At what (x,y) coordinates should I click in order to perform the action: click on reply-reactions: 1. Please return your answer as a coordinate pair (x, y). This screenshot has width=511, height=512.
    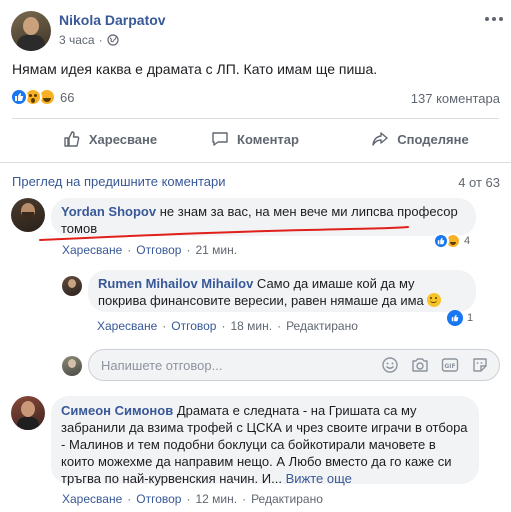
    Looking at the image, I should click on (460, 318).